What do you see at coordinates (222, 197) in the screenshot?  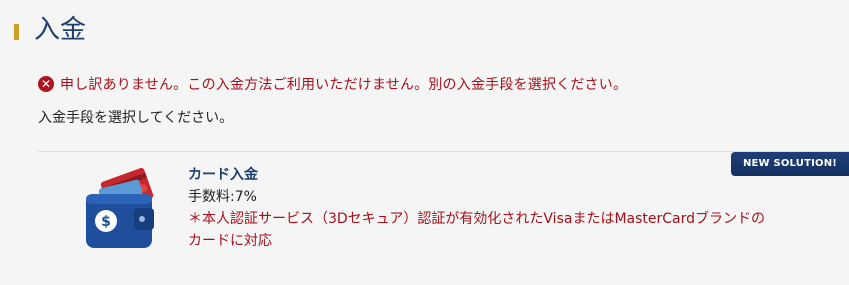 I see `method-fee: 手数料:7%` at bounding box center [222, 197].